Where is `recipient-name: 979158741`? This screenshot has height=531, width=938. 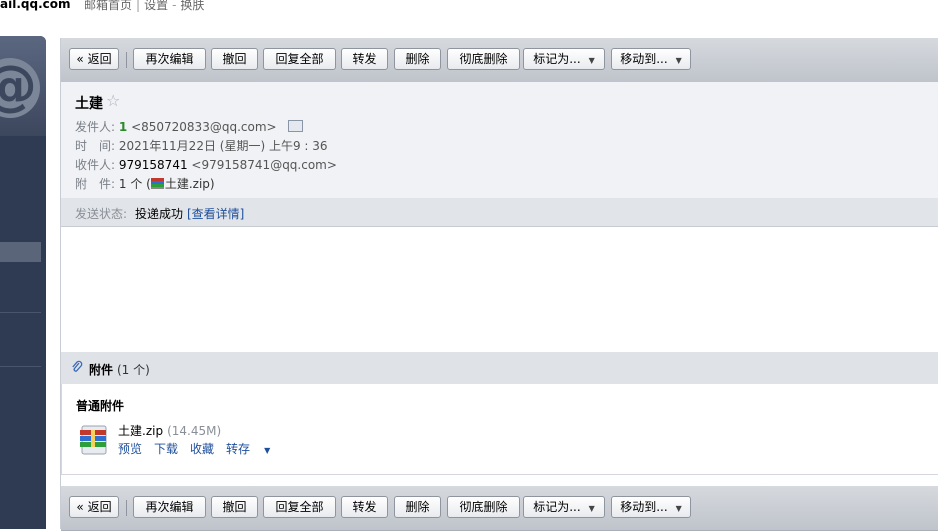
recipient-name: 979158741 is located at coordinates (153, 165).